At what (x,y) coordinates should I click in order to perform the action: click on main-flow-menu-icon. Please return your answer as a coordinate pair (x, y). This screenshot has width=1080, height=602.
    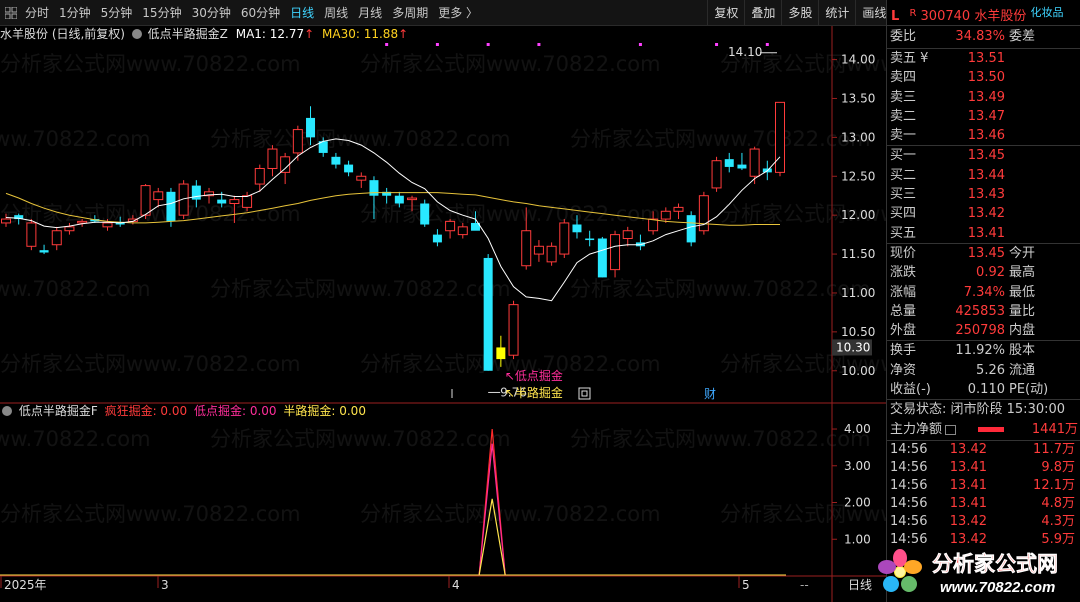
    Looking at the image, I should click on (951, 430).